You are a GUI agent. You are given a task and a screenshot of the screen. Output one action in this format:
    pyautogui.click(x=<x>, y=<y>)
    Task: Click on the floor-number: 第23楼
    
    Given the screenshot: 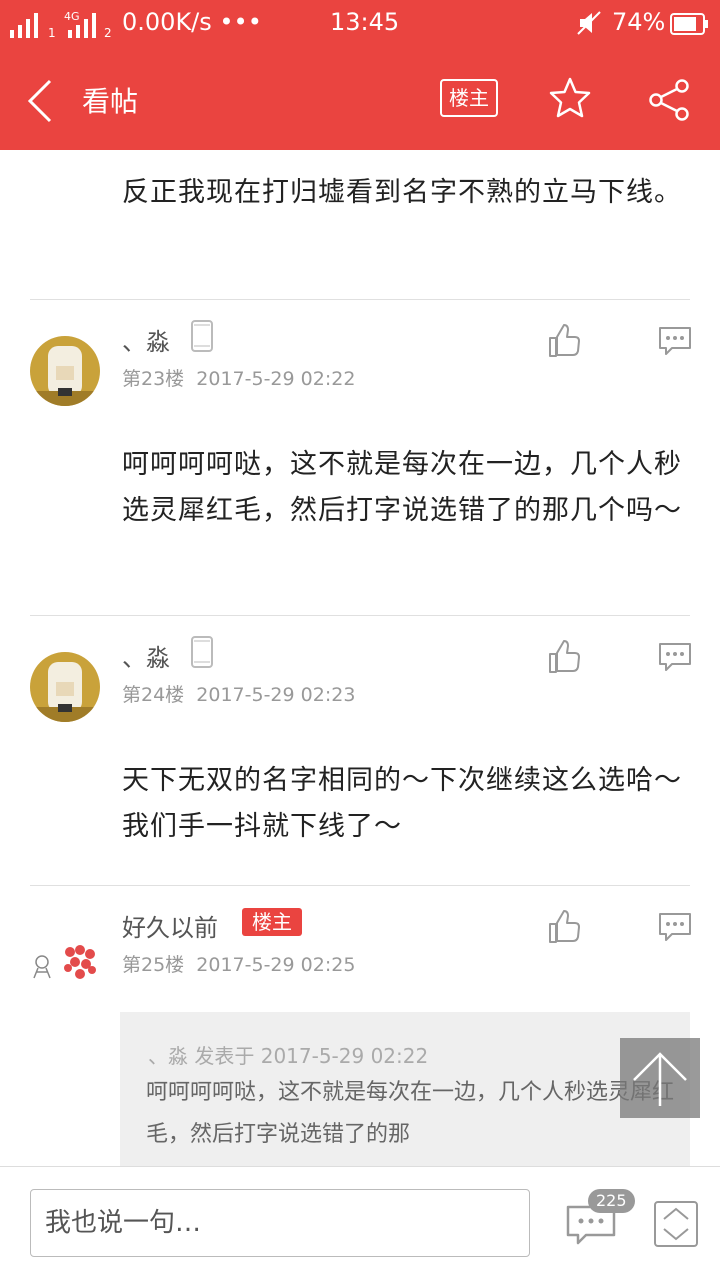 What is the action you would take?
    pyautogui.click(x=153, y=379)
    